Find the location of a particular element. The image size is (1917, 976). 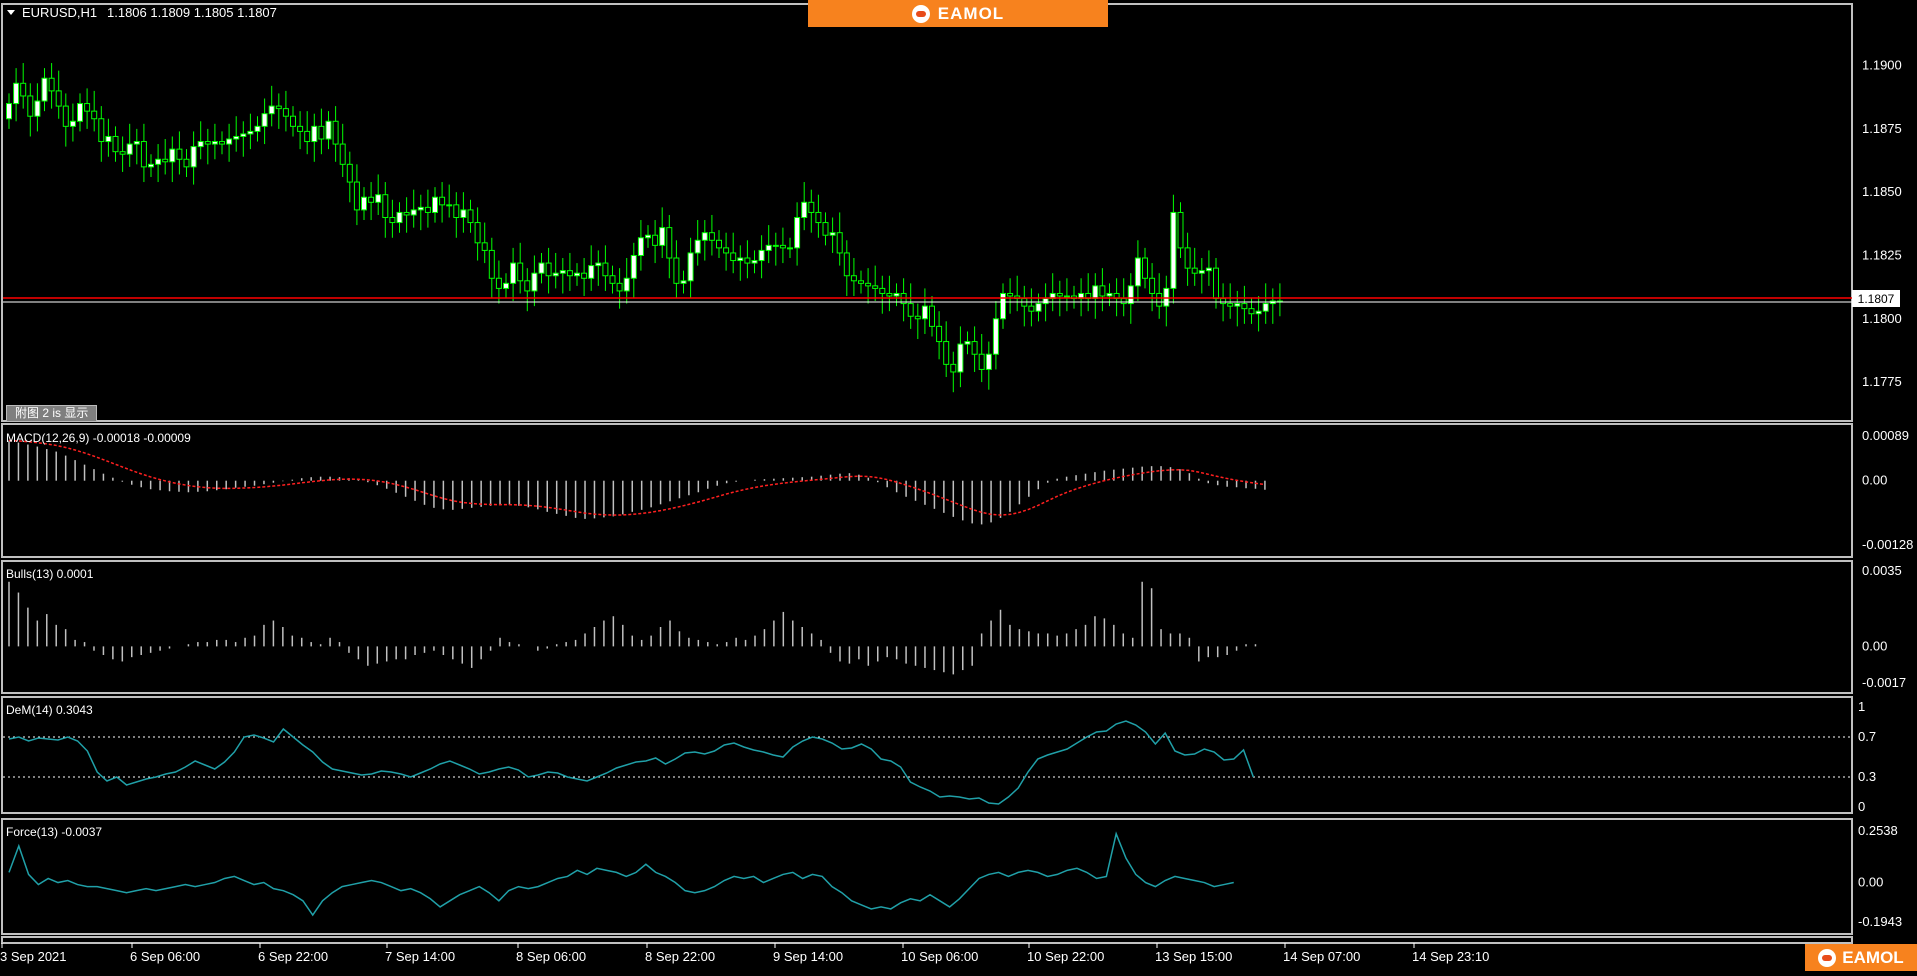

dem-tick-label: 1 is located at coordinates (1861, 706).